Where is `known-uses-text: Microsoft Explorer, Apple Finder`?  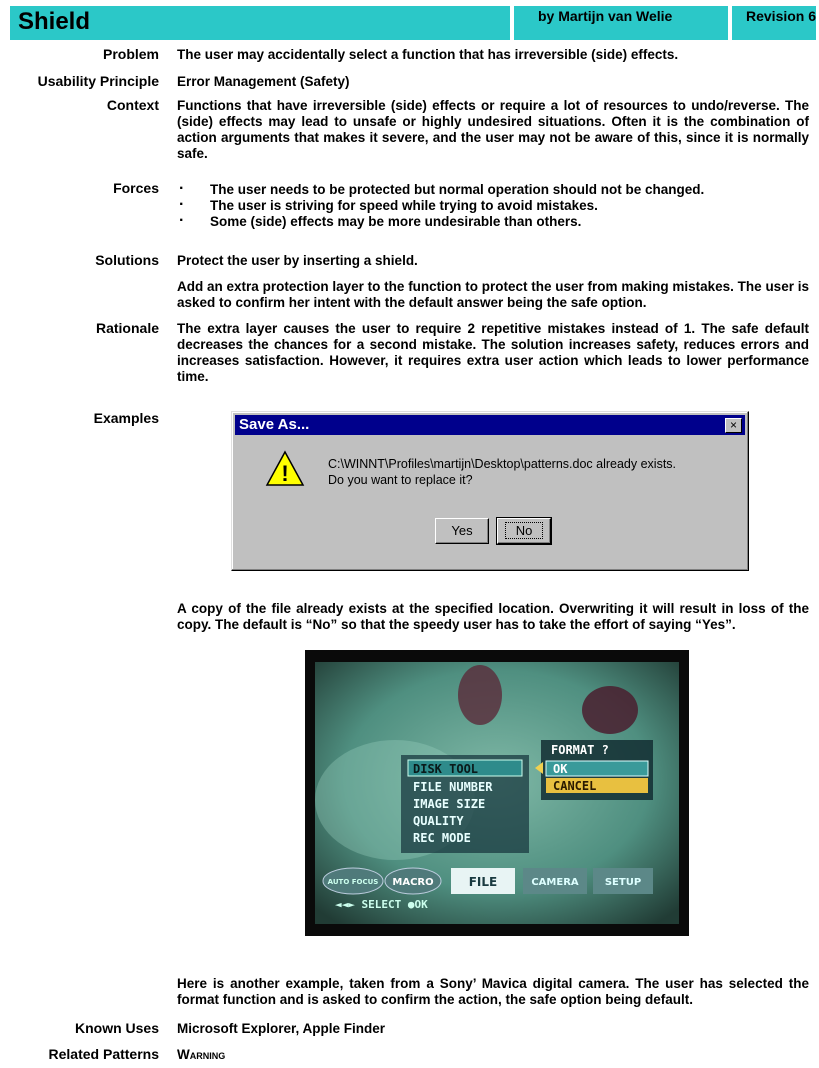
known-uses-text: Microsoft Explorer, Apple Finder is located at coordinates (281, 1028).